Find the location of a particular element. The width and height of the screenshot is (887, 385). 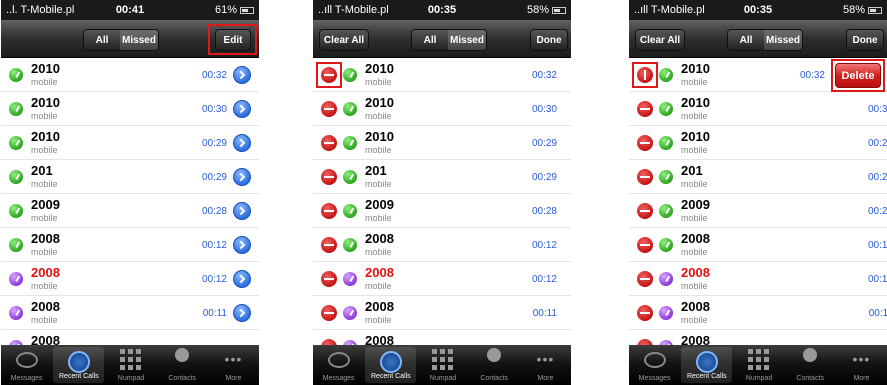

call-time: 00:32 is located at coordinates (544, 75).